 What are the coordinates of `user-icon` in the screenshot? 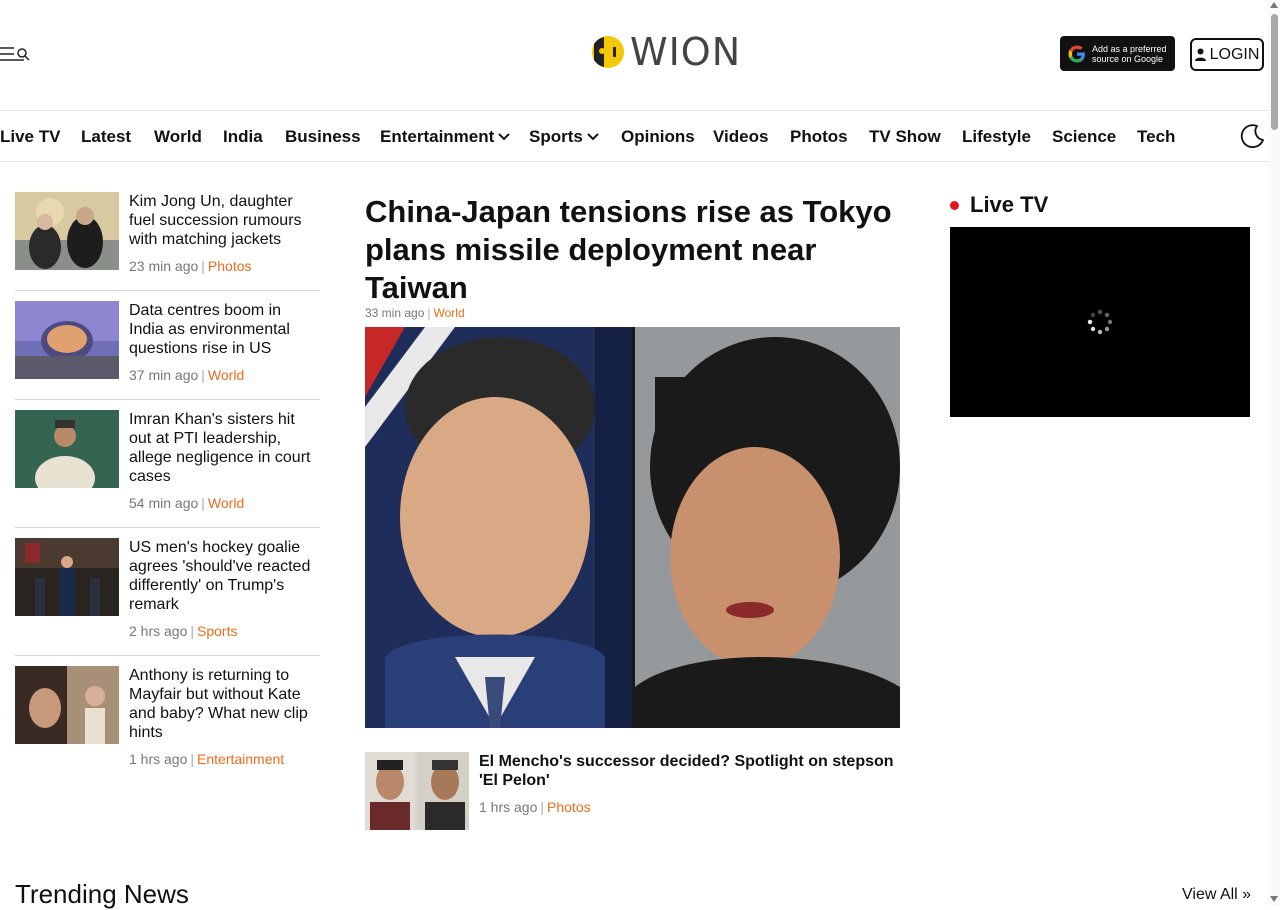 It's located at (1200, 54).